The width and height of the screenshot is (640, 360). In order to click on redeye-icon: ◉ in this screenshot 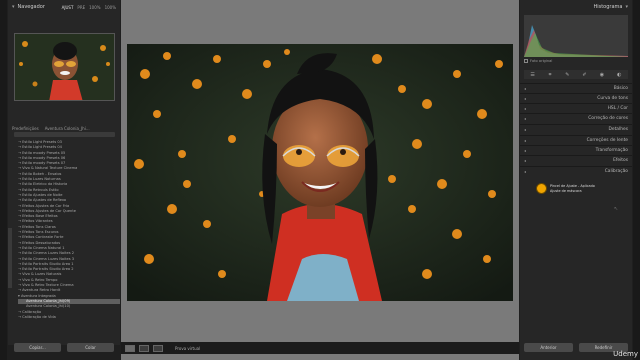, I will do `click(602, 75)`.